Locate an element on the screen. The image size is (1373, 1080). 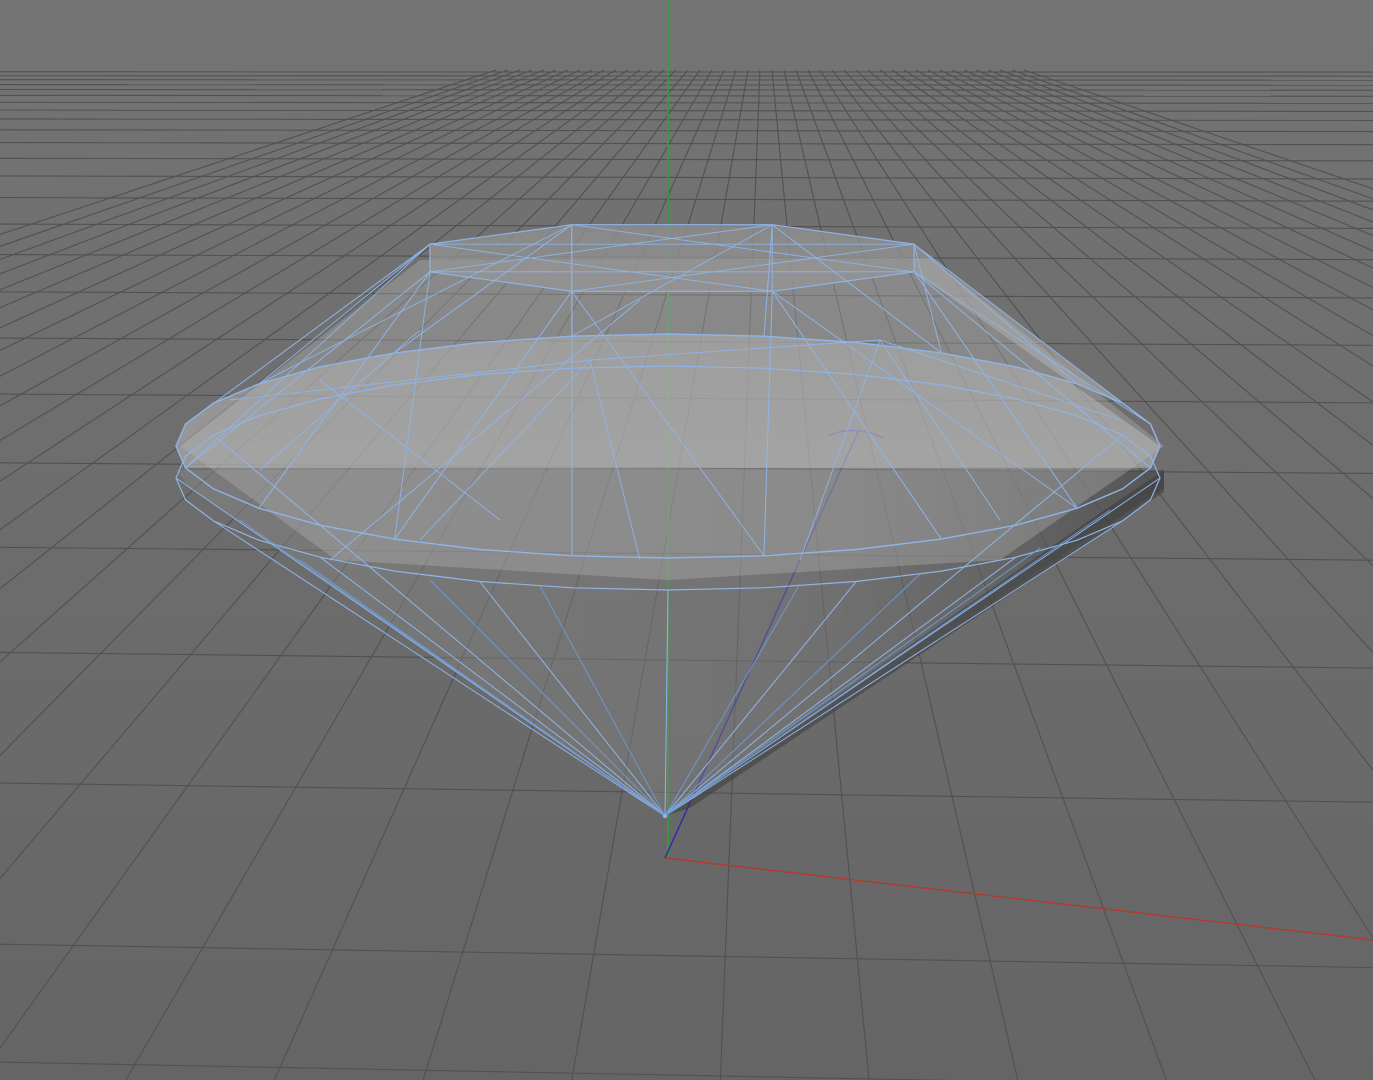
grid-line is located at coordinates (686, 85).